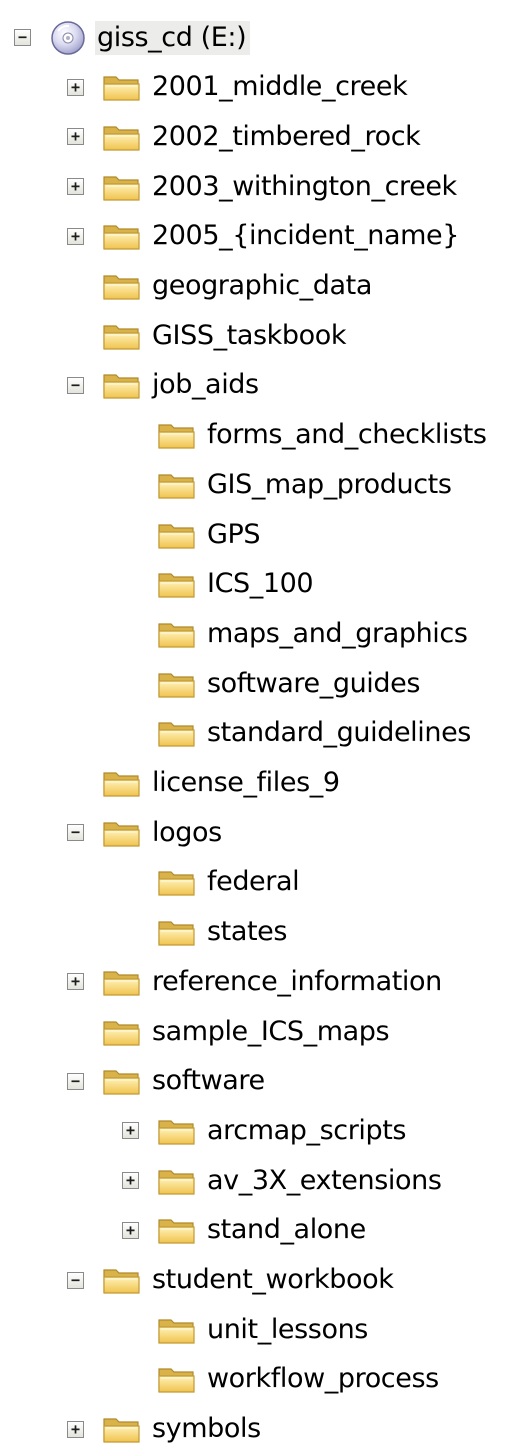  I want to click on folder-label: 2003_withington_creek, so click(306, 187).